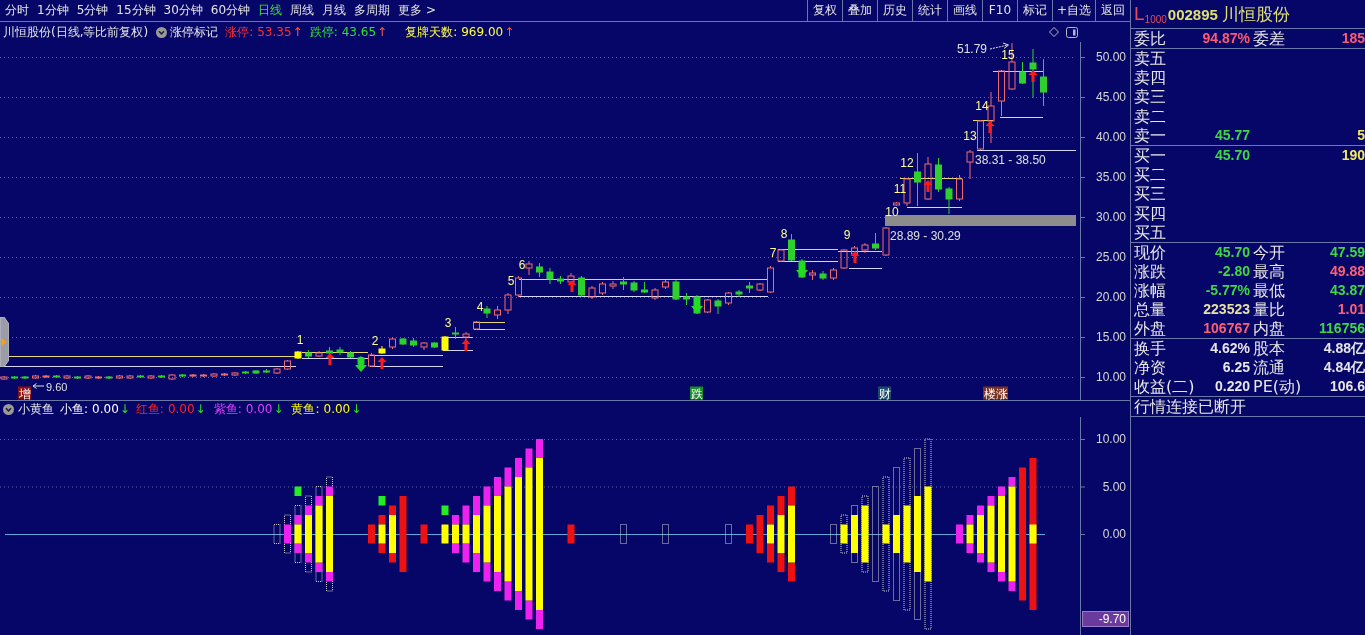 The width and height of the screenshot is (1365, 635). I want to click on indicator-menu-button: 小黄鱼, so click(28, 409).